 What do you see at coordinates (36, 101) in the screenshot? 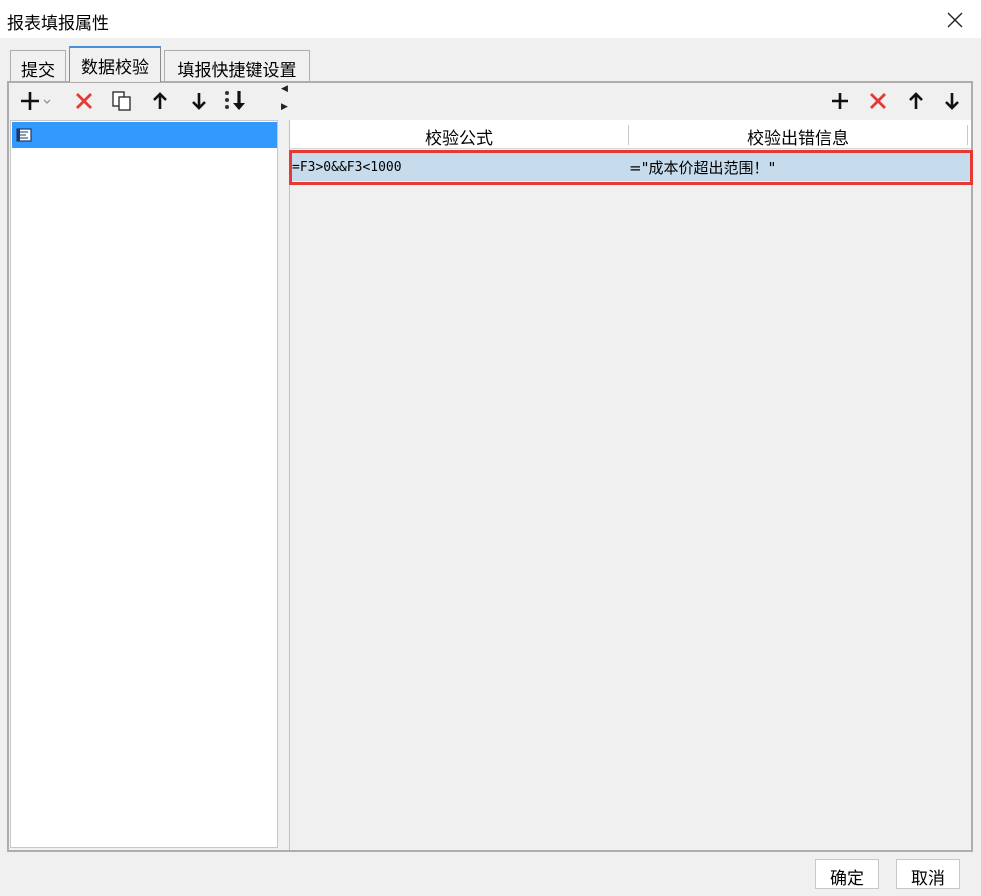
I see `add-dropdown-icon` at bounding box center [36, 101].